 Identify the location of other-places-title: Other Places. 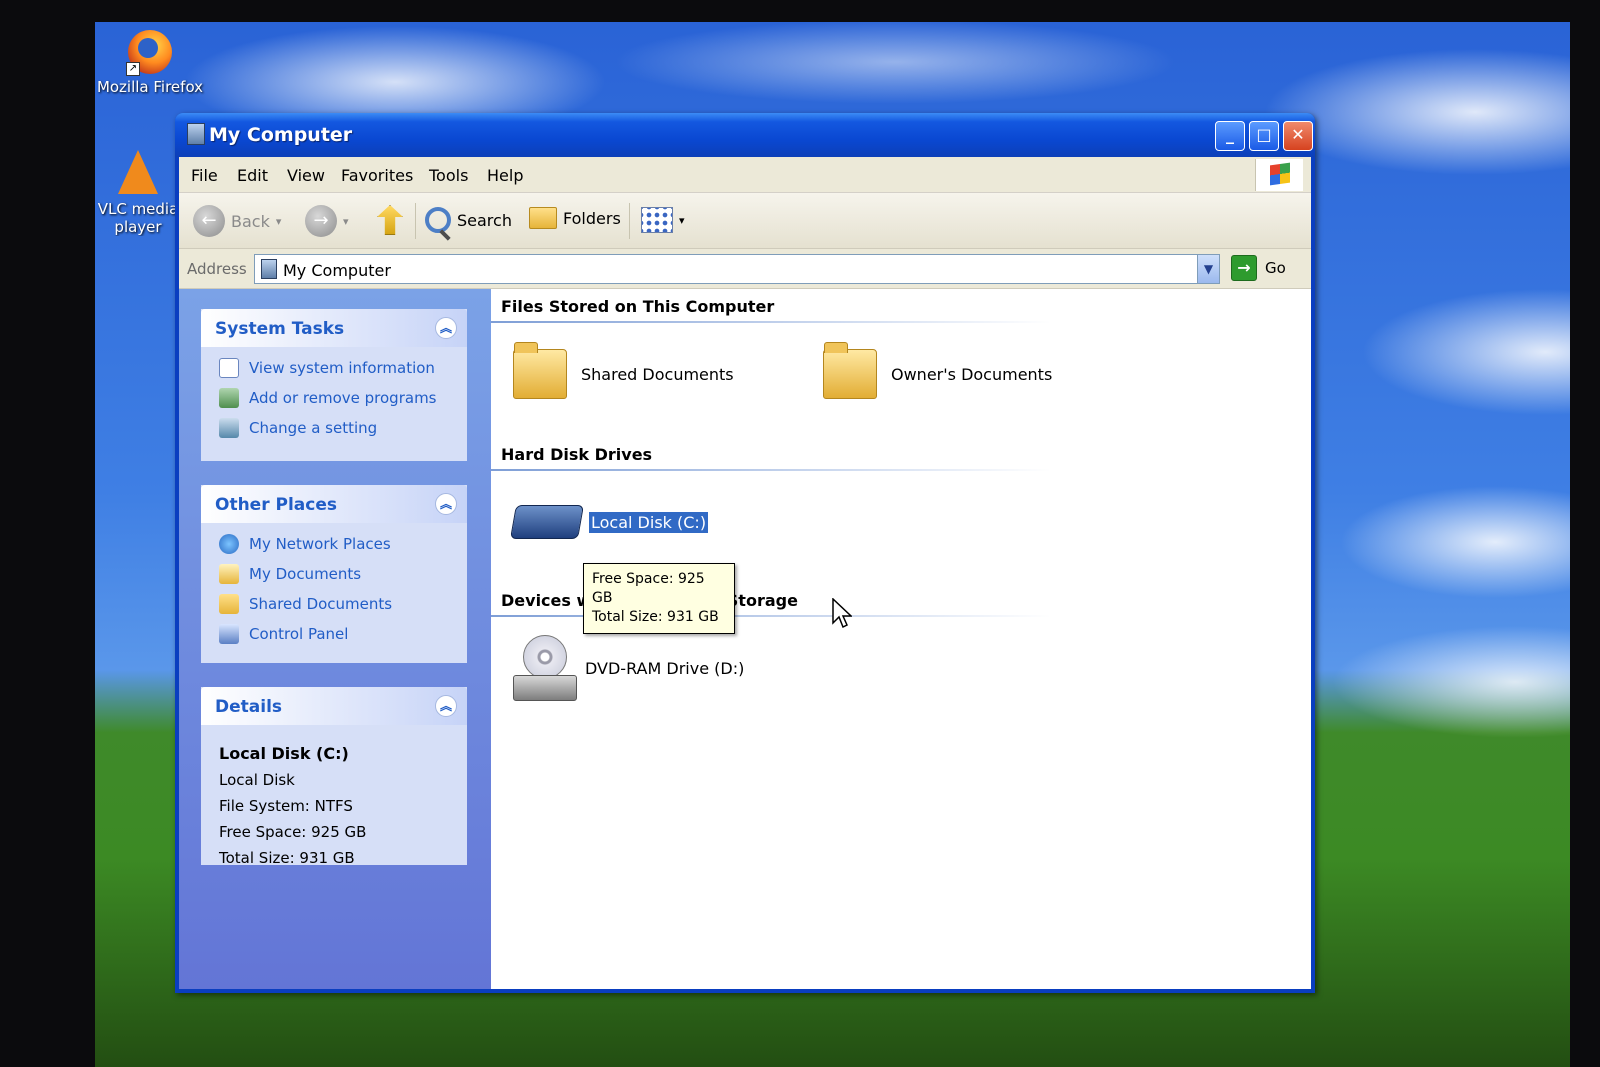
(276, 505).